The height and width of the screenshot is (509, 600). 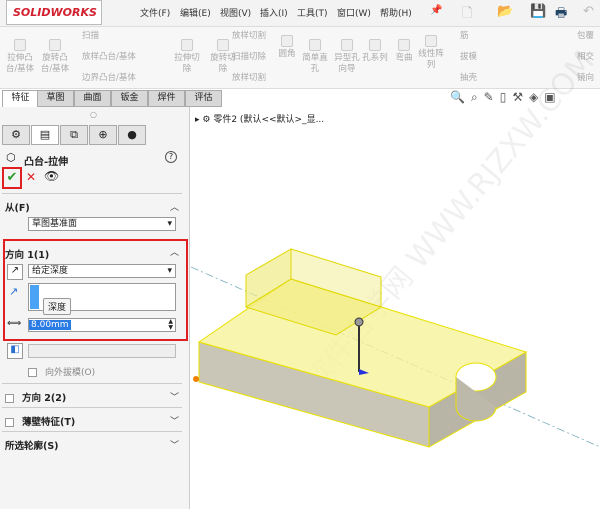 I want to click on fillet-button: 圆角, so click(x=287, y=47).